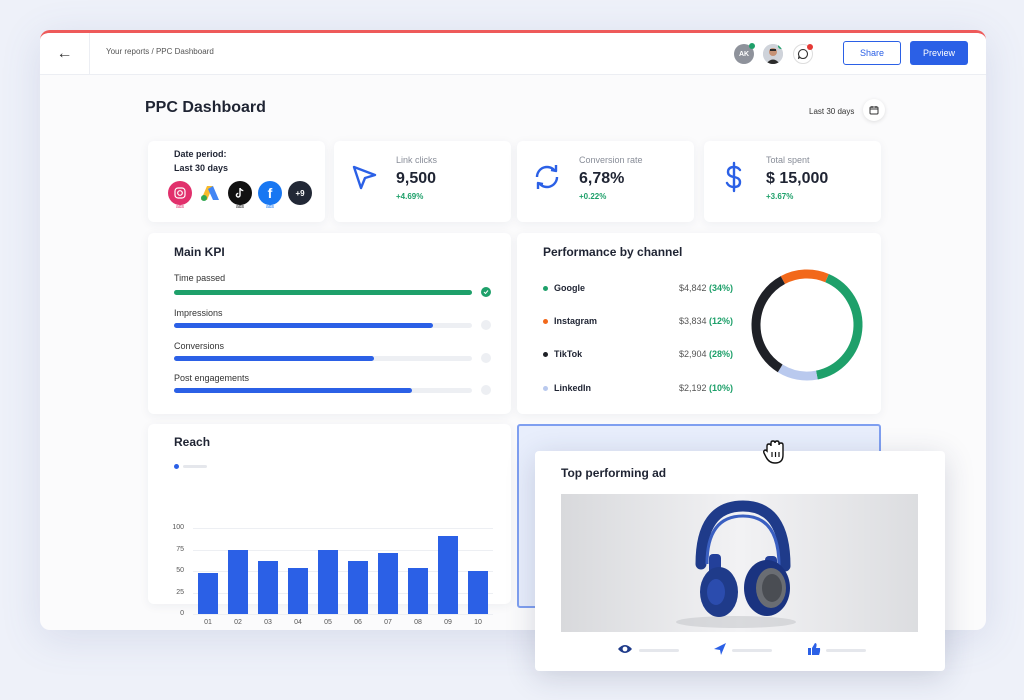  Describe the element at coordinates (182, 613) in the screenshot. I see `y-tick-label: 0` at that location.